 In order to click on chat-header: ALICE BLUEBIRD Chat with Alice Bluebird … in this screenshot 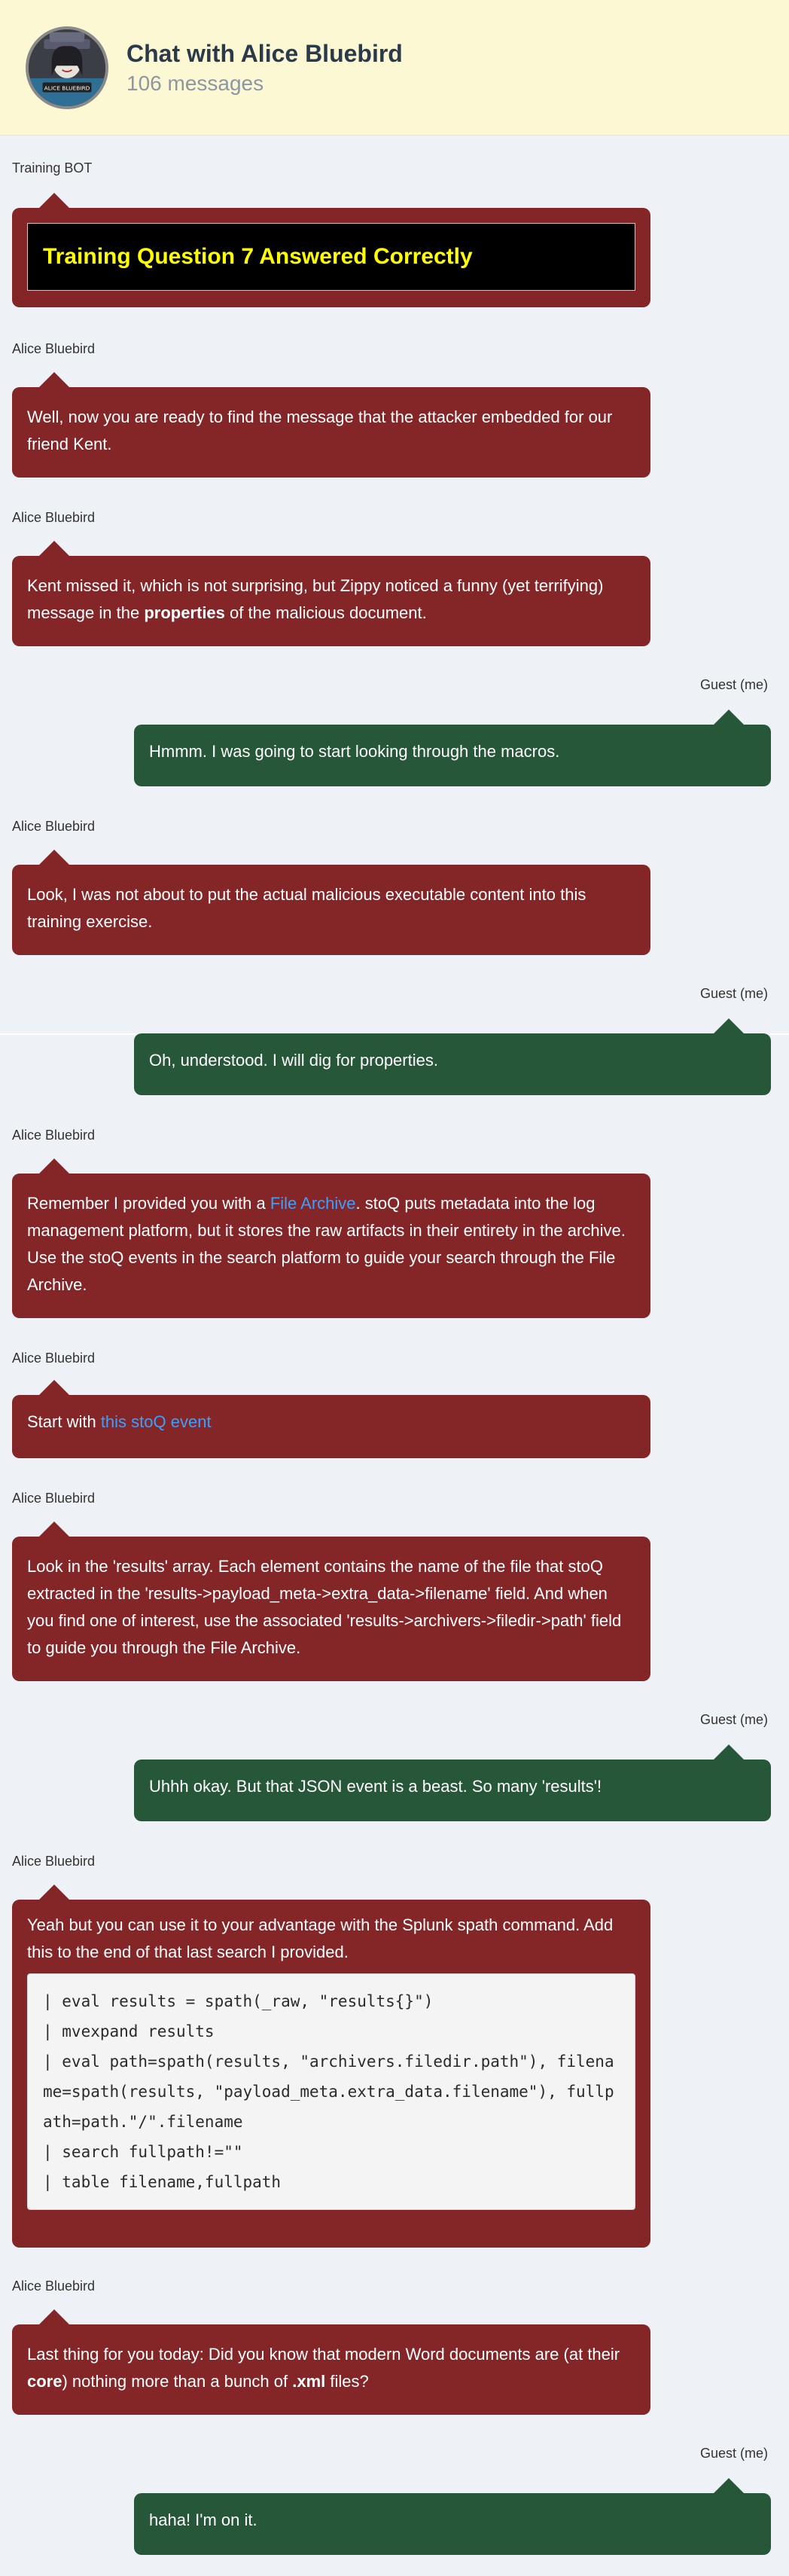, I will do `click(394, 68)`.